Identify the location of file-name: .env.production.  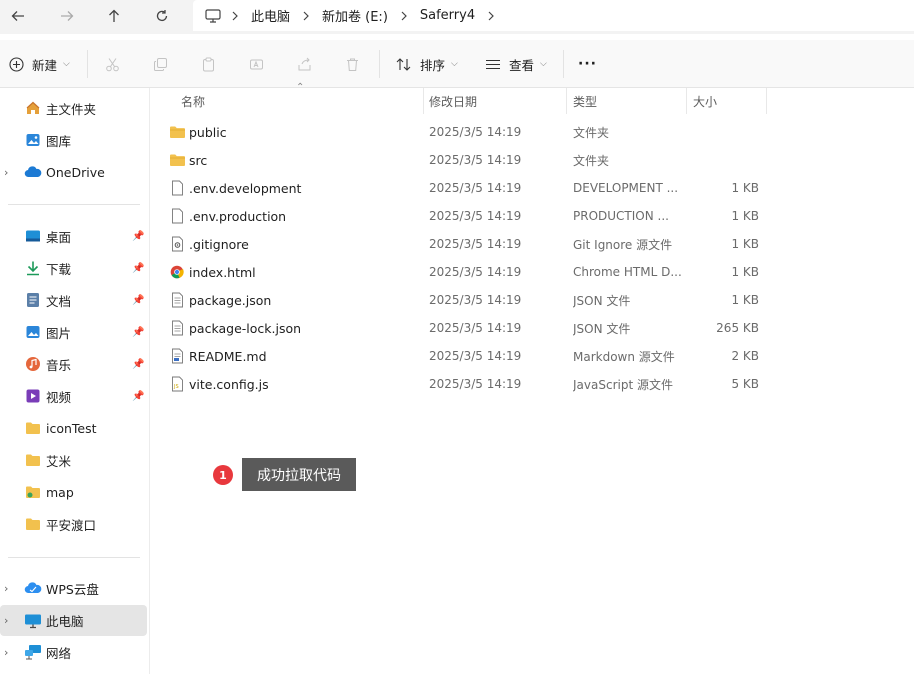
(238, 216).